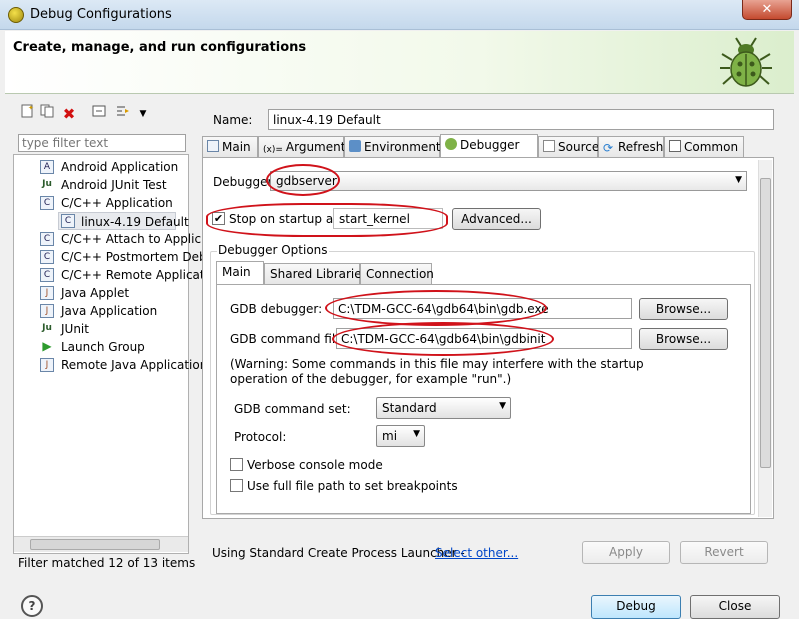  I want to click on debug-button: Debug, so click(636, 607).